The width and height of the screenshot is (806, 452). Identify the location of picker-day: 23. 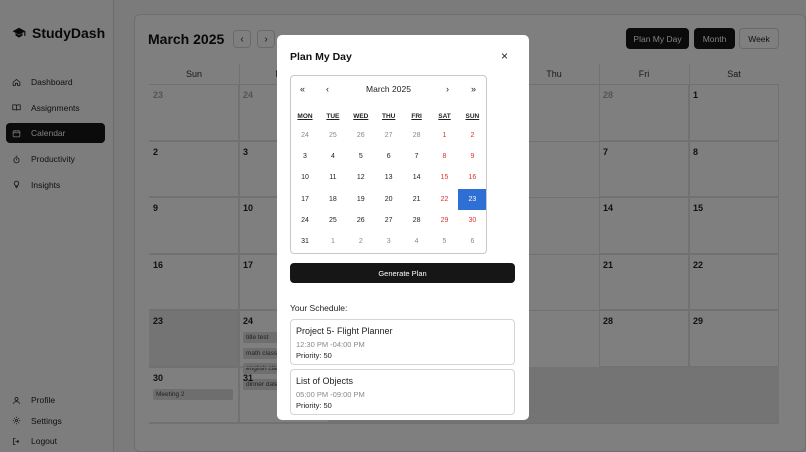
(472, 199).